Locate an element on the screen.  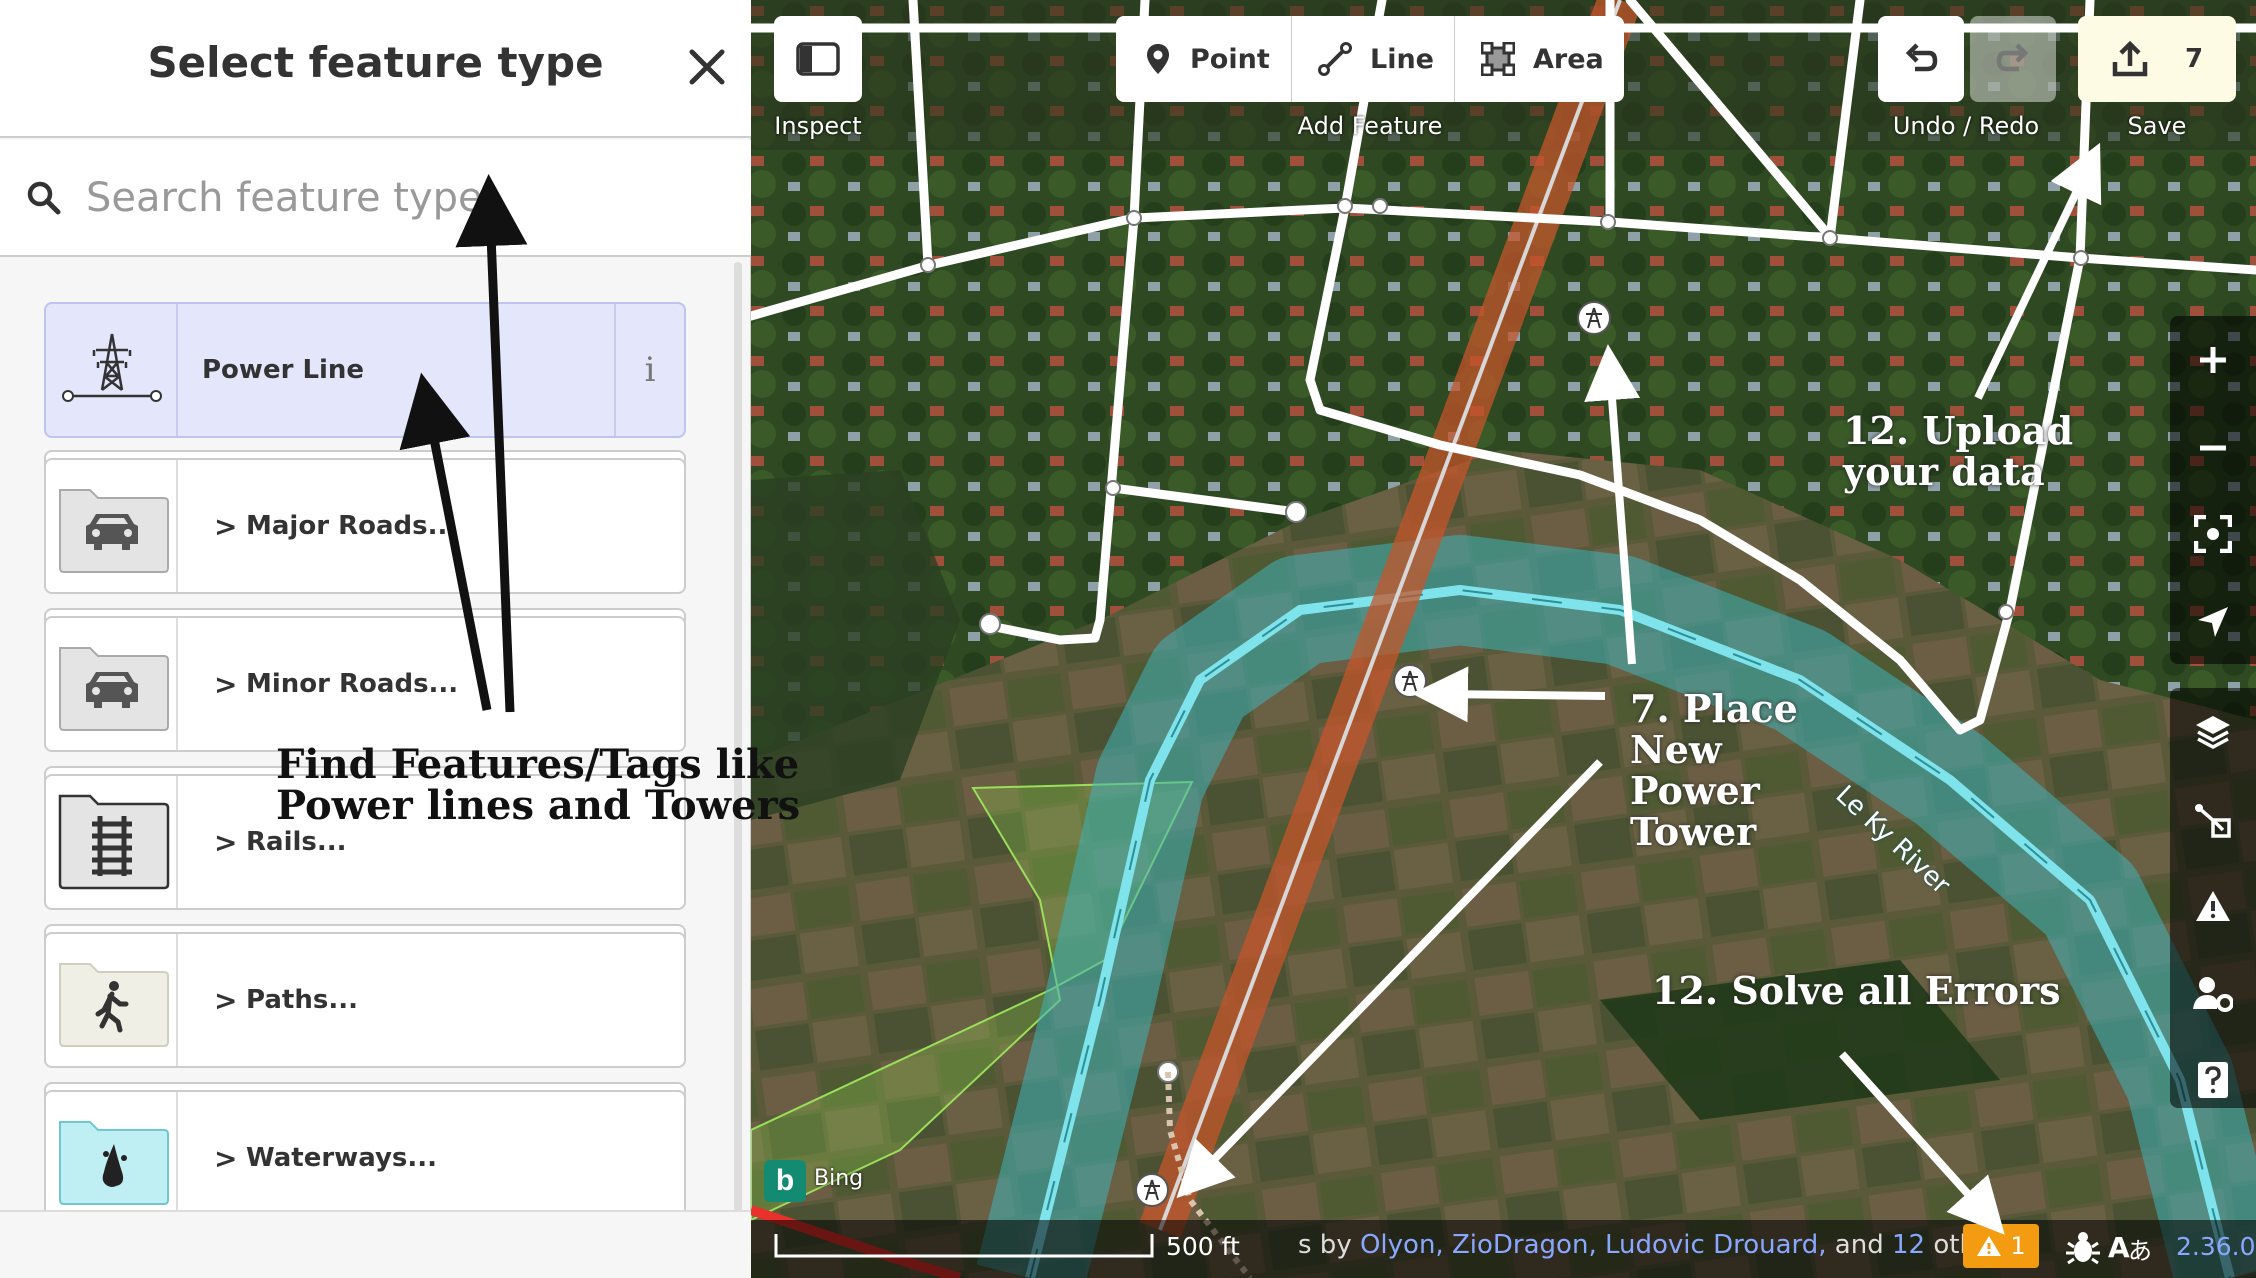
add-feature-group: Point Line Area is located at coordinates (1370, 59).